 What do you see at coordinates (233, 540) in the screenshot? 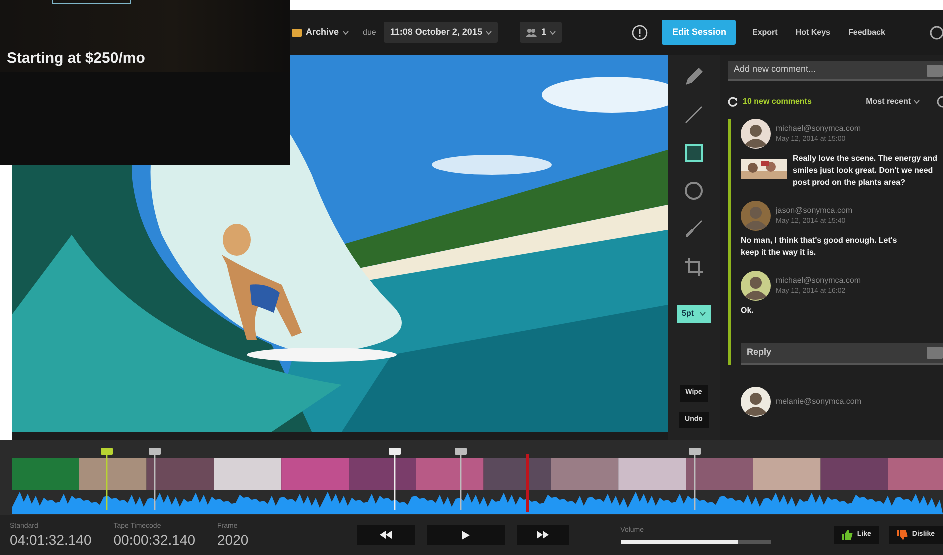
I see `readout-value: 2020` at bounding box center [233, 540].